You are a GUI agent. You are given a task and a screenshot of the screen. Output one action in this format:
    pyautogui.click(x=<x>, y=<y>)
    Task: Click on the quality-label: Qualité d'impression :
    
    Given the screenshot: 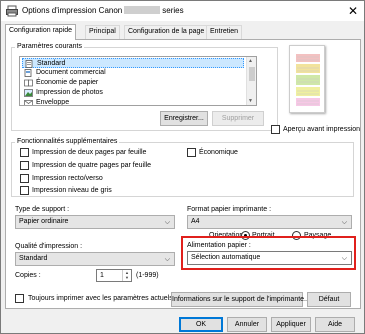 What is the action you would take?
    pyautogui.click(x=49, y=246)
    